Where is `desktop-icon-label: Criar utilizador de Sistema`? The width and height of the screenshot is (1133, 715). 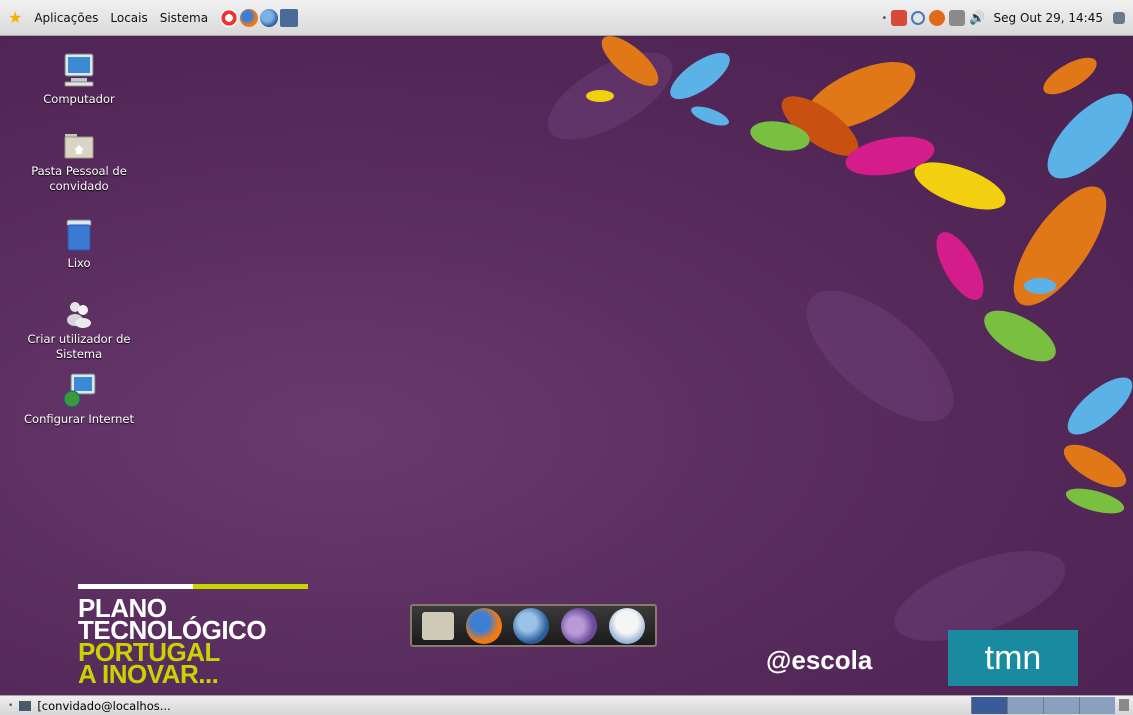
desktop-icon-label: Criar utilizador de Sistema is located at coordinates (79, 346).